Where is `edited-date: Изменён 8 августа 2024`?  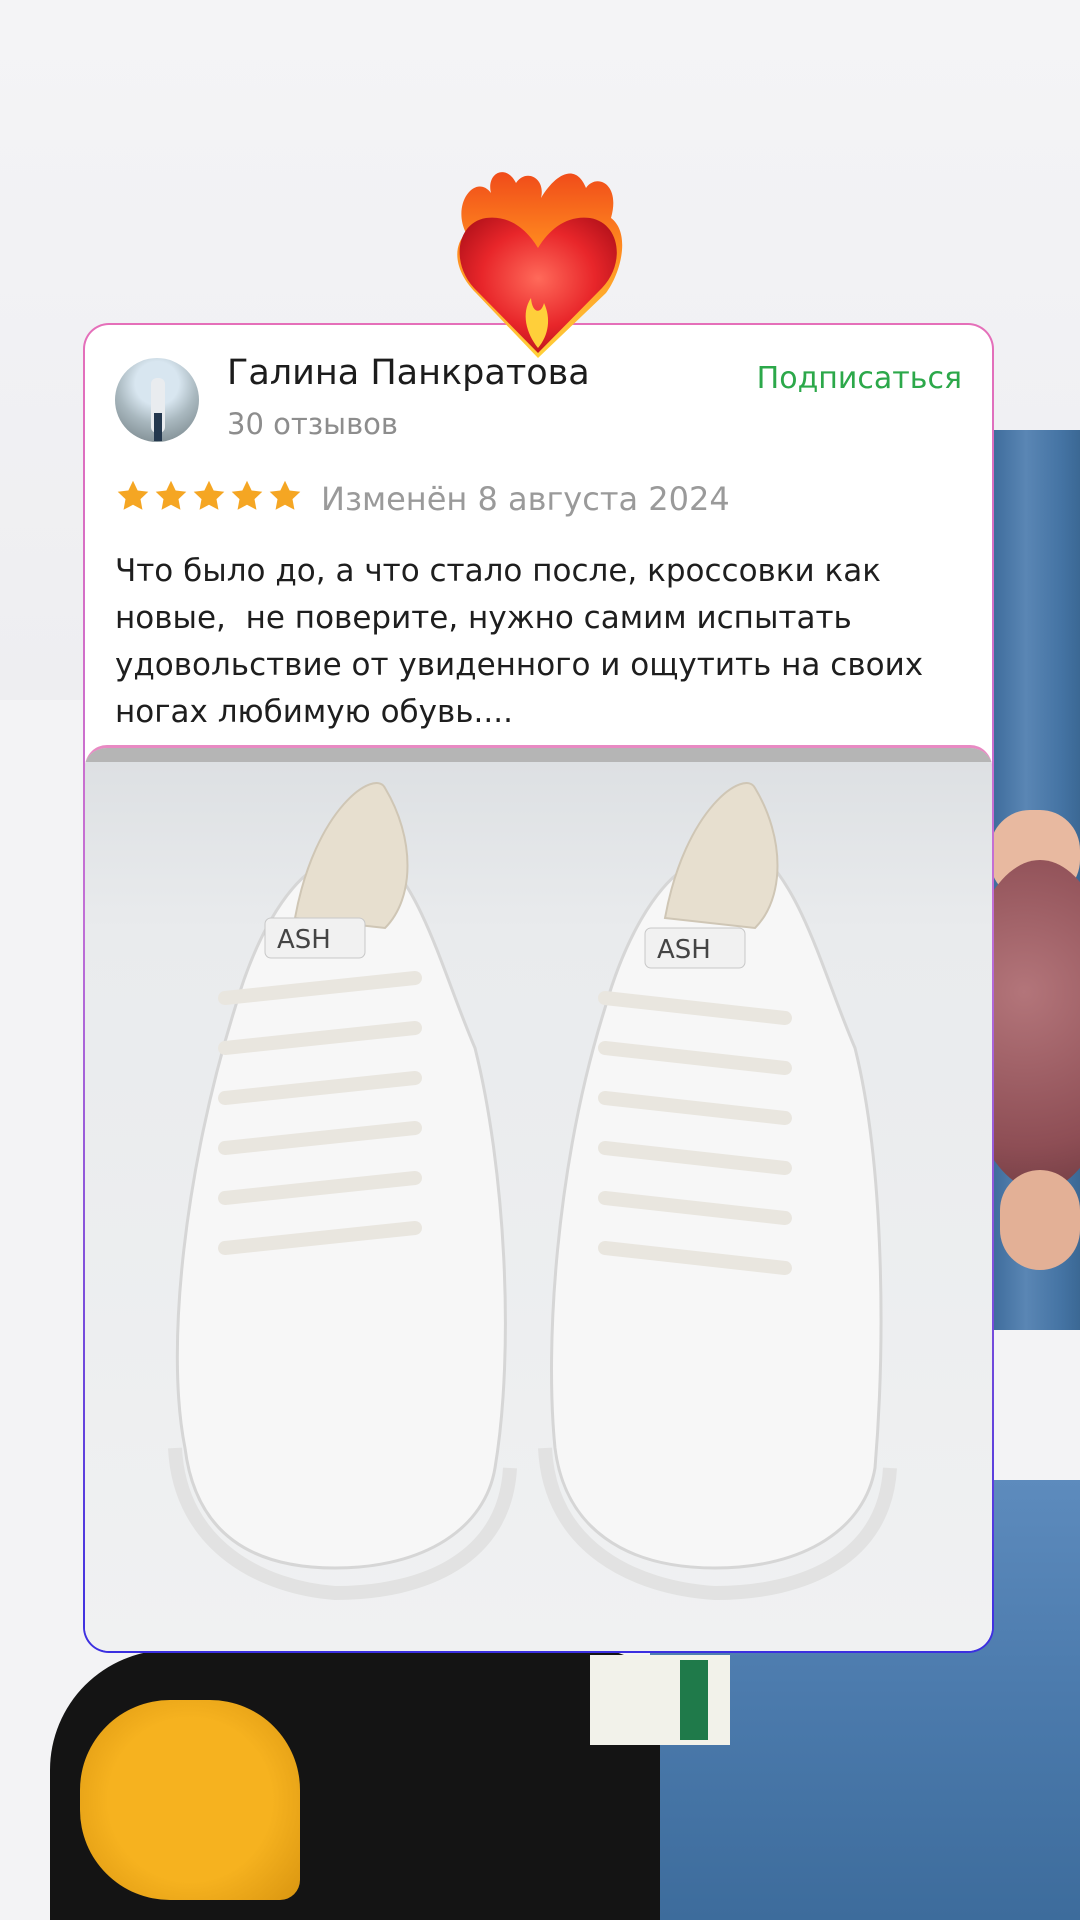 edited-date: Изменён 8 августа 2024 is located at coordinates (525, 499).